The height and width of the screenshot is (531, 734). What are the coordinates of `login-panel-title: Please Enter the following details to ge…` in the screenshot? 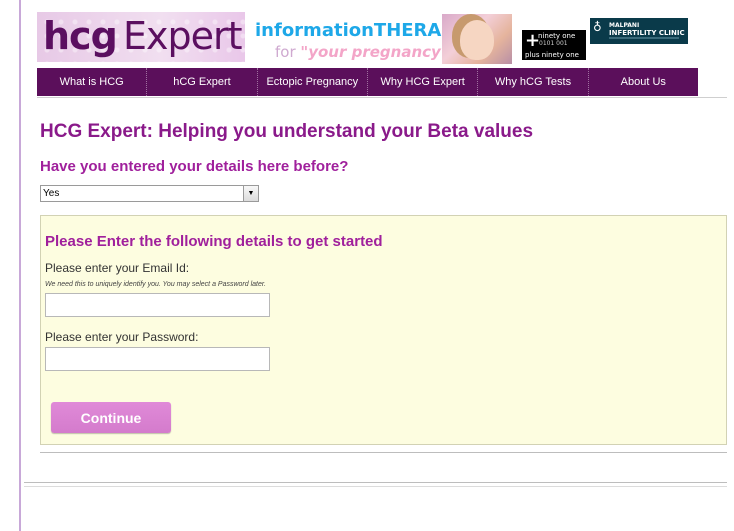 It's located at (214, 241).